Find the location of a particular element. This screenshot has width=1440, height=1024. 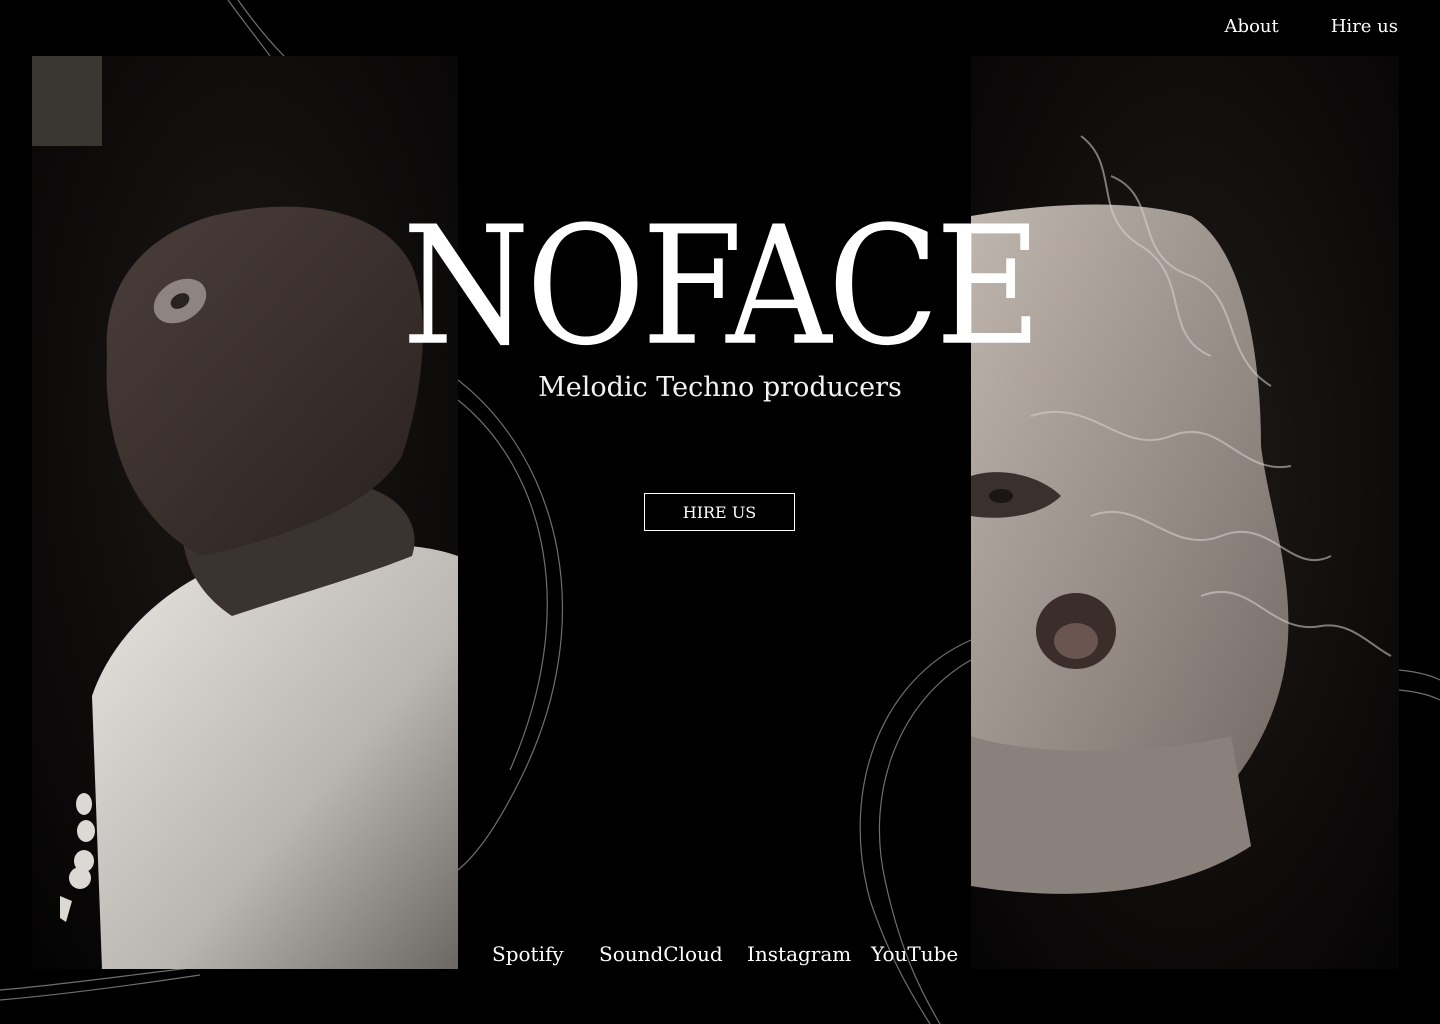

social-links: Spotify SoundCloud Instagram YouTube is located at coordinates (720, 957).